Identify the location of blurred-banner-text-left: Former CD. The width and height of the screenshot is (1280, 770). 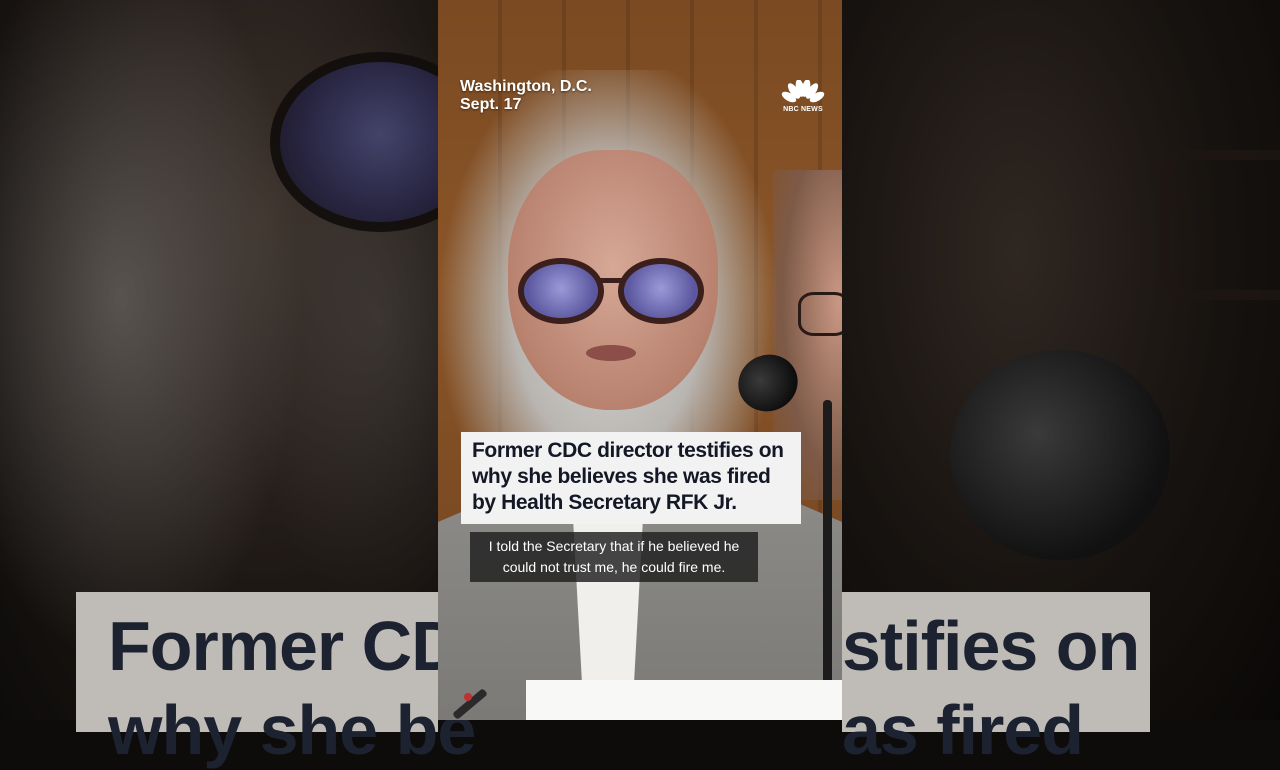
(285, 646).